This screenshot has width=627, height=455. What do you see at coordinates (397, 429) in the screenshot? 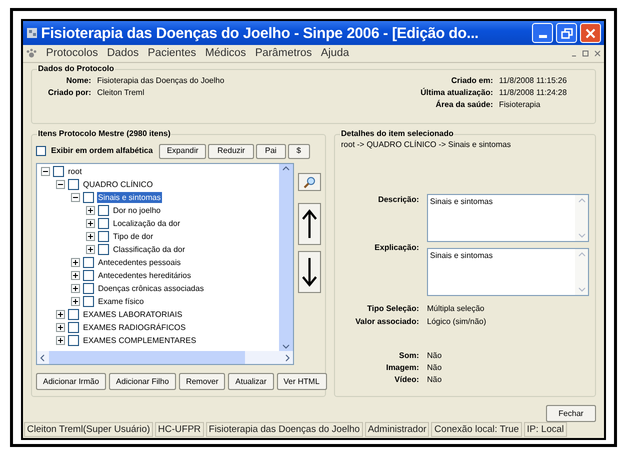
I see `status-bar-cell: Administrador` at bounding box center [397, 429].